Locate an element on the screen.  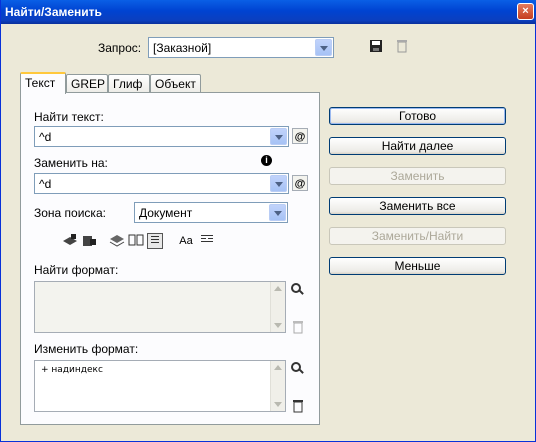
replace-all-button: Заменить все is located at coordinates (417, 206).